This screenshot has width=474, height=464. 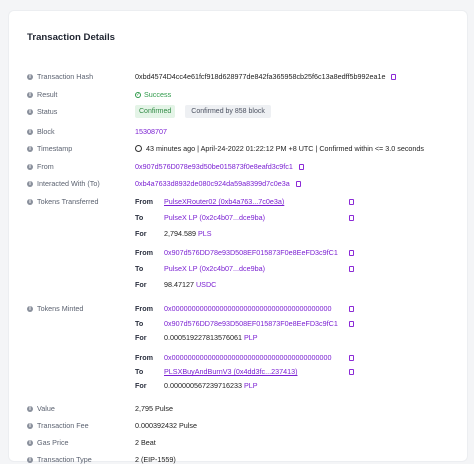 What do you see at coordinates (173, 233) in the screenshot?
I see `transfer-1-for-row: For 2,794.589 PLS` at bounding box center [173, 233].